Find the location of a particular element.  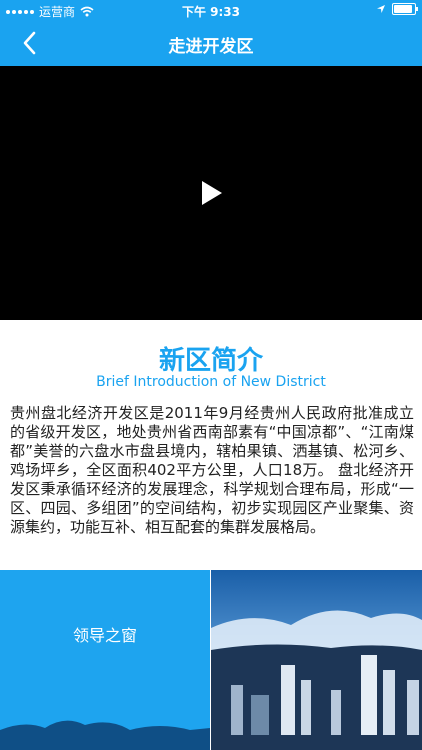

location-arrow-icon is located at coordinates (381, 9).